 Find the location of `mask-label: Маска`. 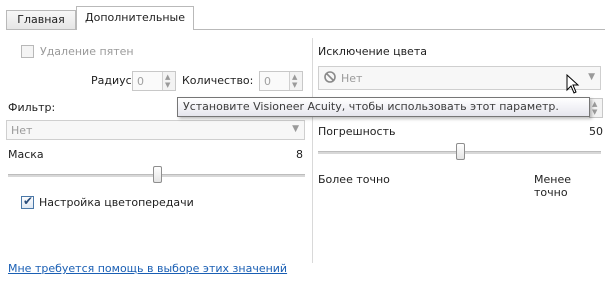

mask-label: Маска is located at coordinates (26, 154).